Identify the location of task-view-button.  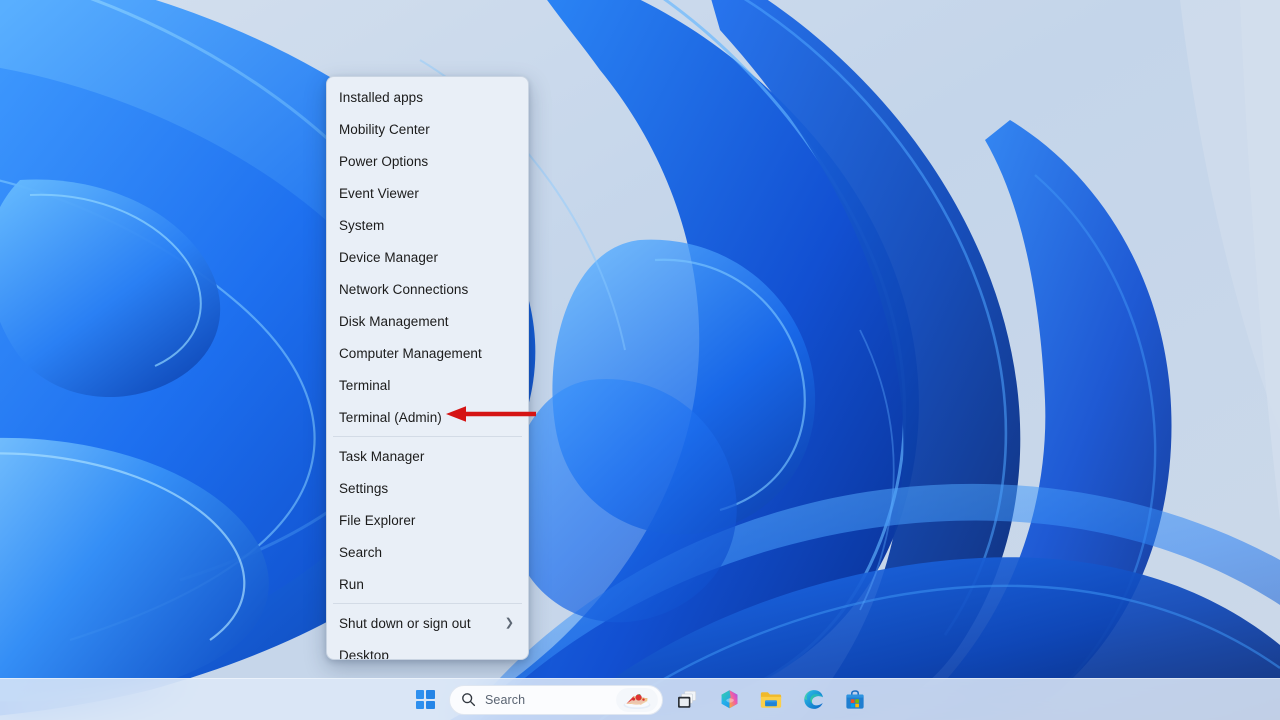
(687, 700).